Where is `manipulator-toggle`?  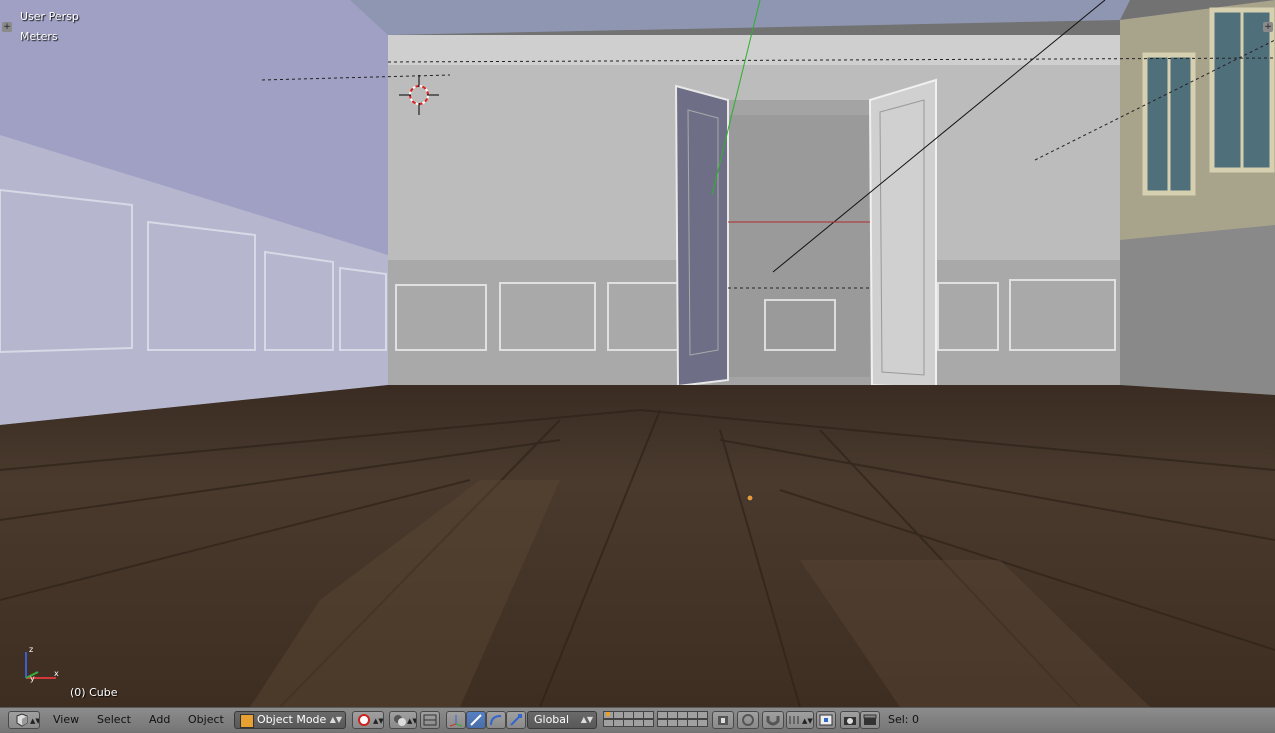
manipulator-toggle is located at coordinates (430, 720).